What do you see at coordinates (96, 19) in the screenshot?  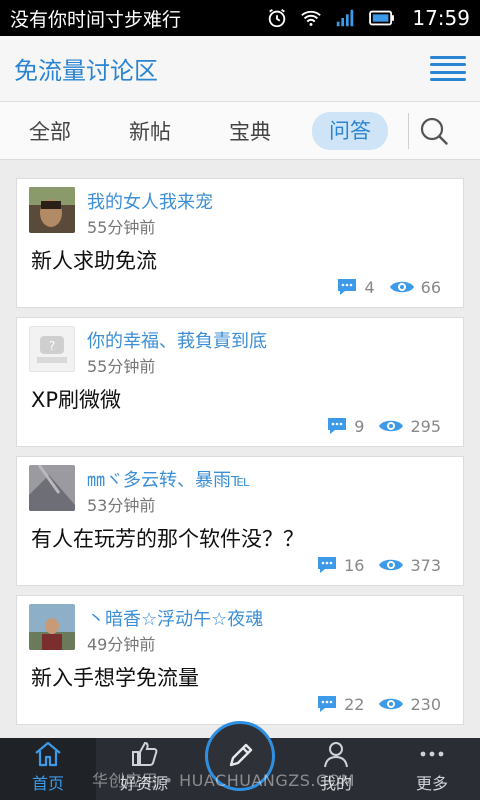 I see `status-message: 没有你时间寸步难行` at bounding box center [96, 19].